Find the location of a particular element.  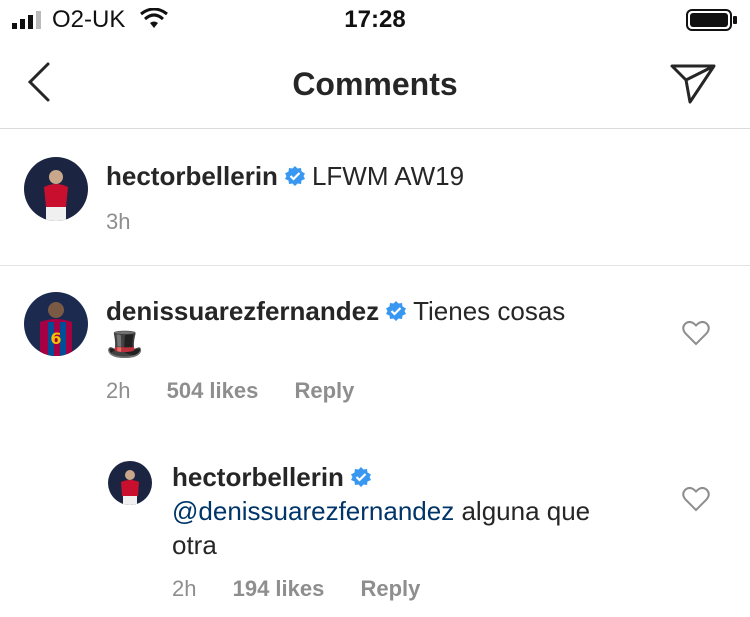

reply-body-line2: otra is located at coordinates (194, 545).